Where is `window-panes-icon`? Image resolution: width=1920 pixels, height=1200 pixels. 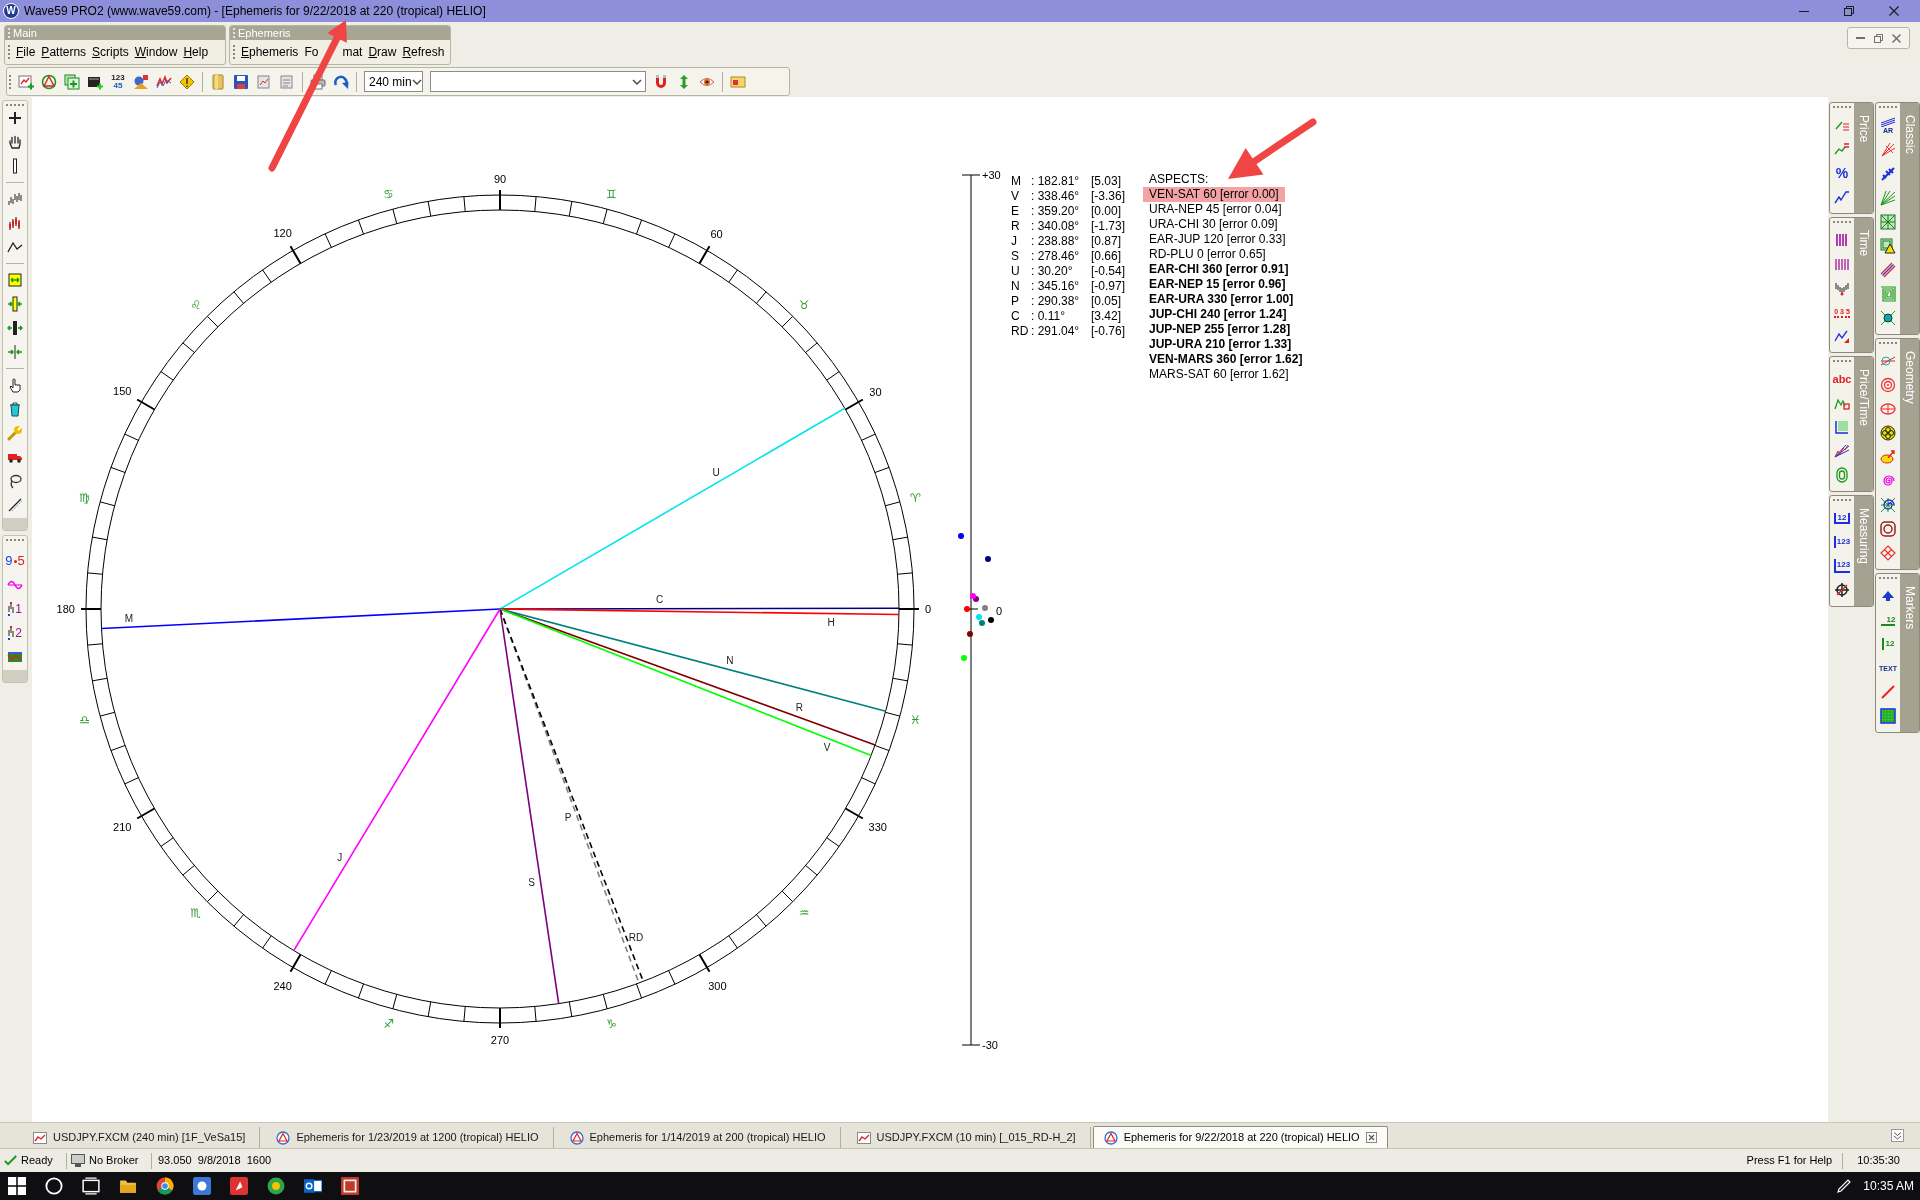
window-panes-icon is located at coordinates (17, 1186).